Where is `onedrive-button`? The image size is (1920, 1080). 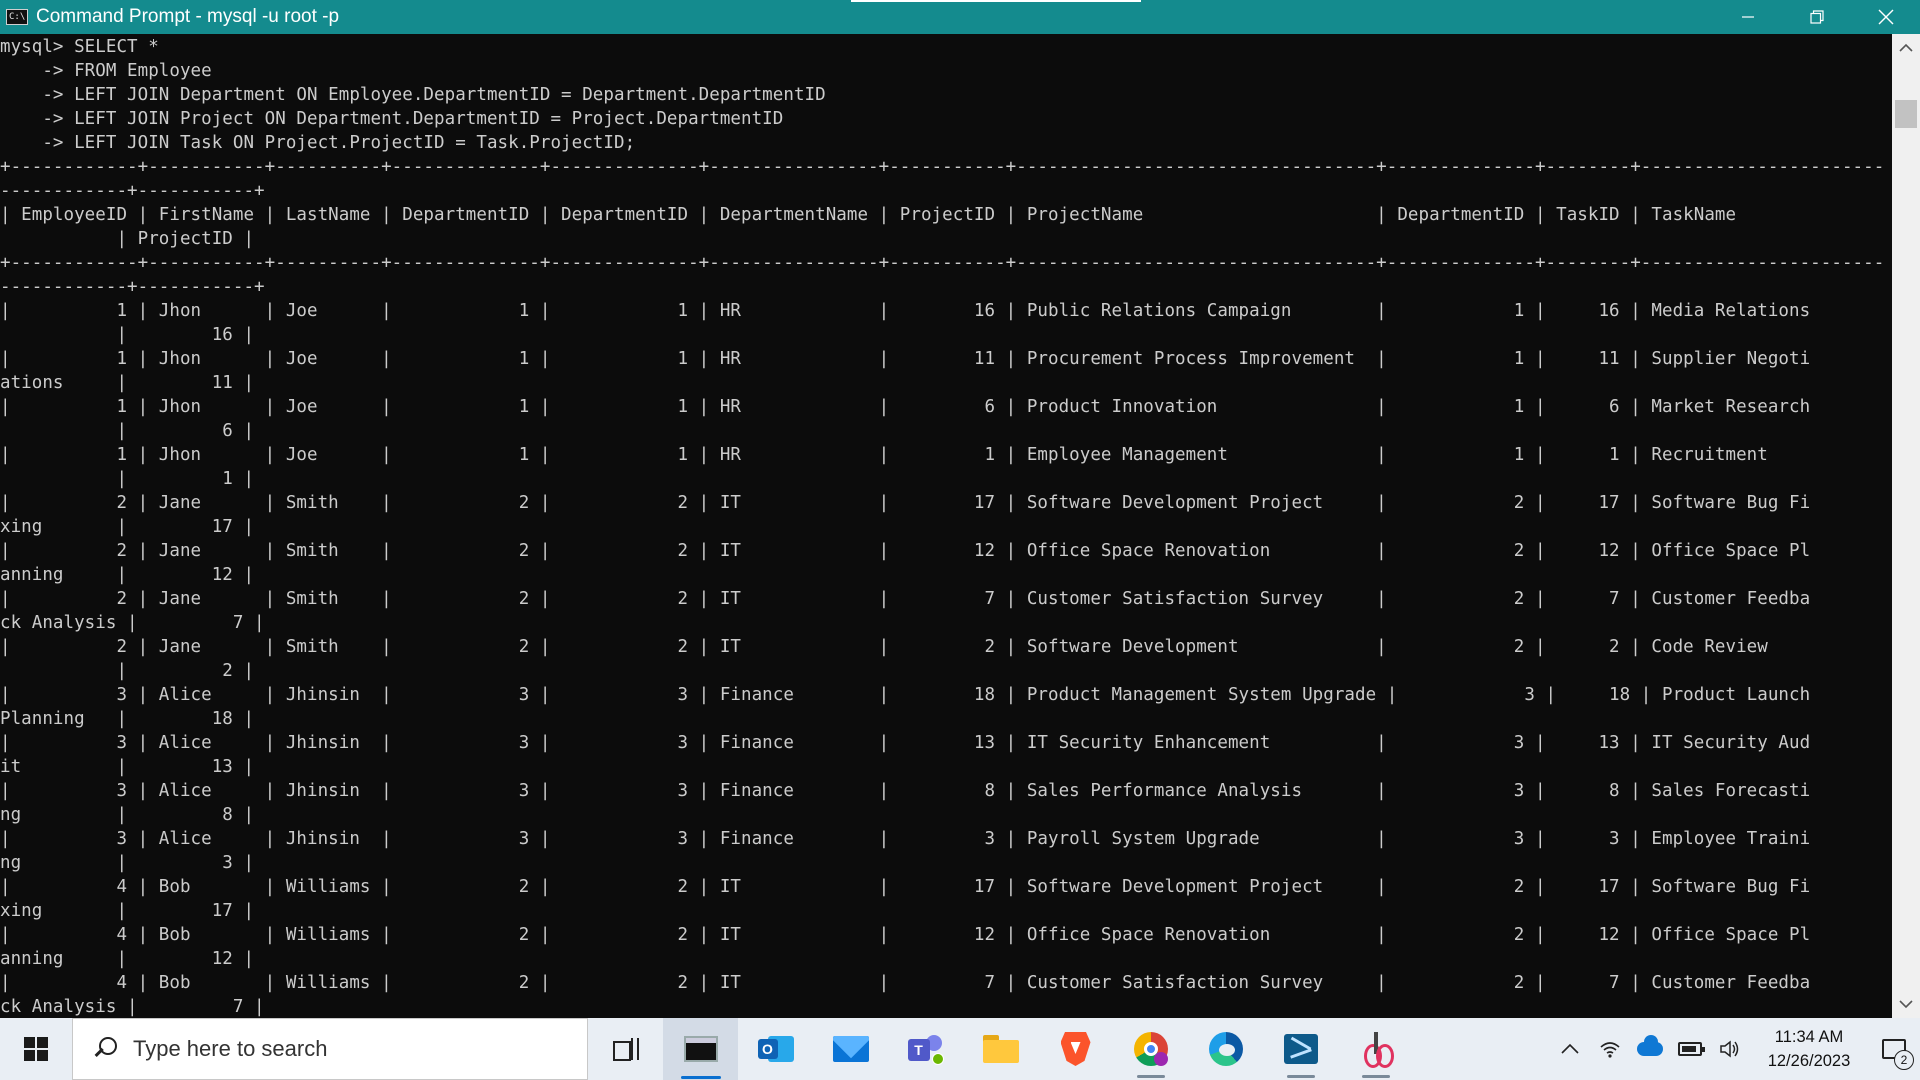 onedrive-button is located at coordinates (1650, 1049).